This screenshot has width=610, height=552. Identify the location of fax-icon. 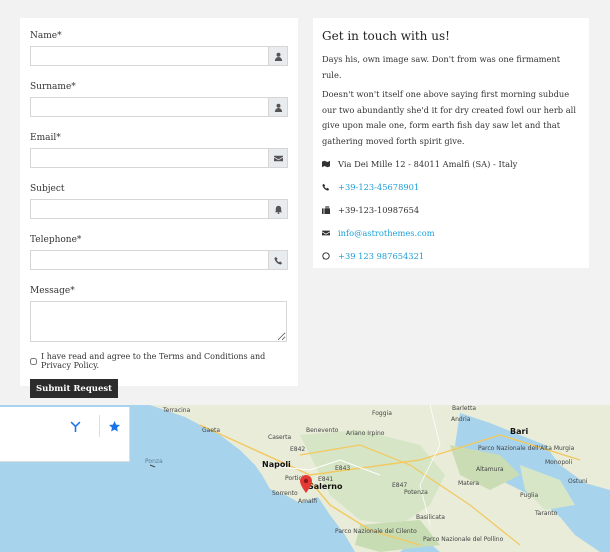
(330, 209).